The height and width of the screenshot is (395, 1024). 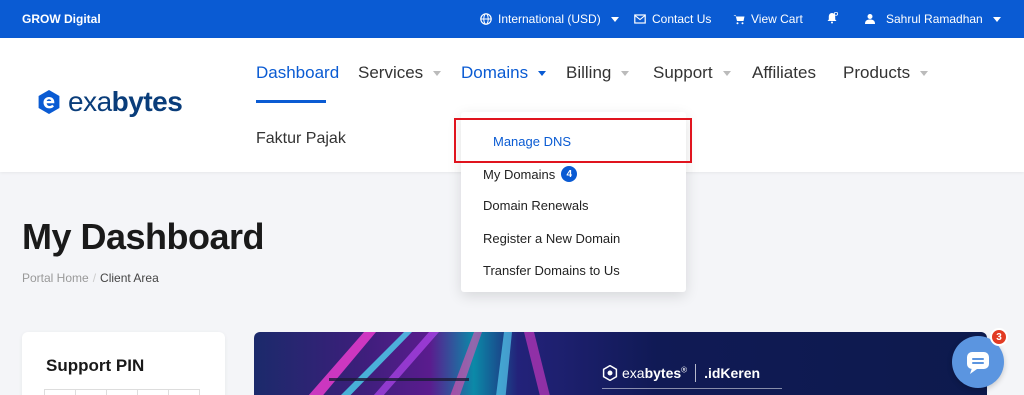 I want to click on nav-domains: Domains, so click(x=504, y=73).